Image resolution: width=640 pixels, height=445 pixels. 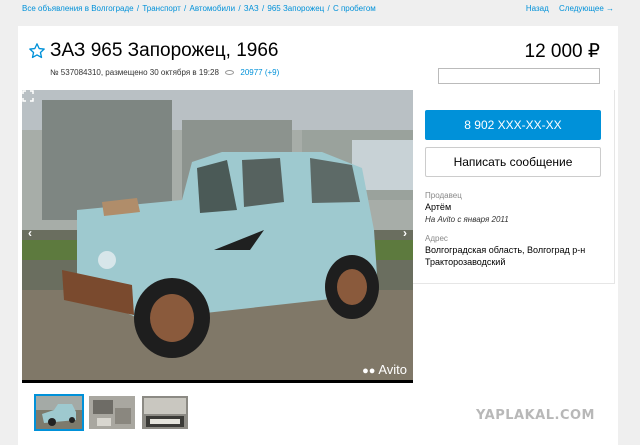 I want to click on photo-watermark-text: Avito, so click(x=392, y=369).